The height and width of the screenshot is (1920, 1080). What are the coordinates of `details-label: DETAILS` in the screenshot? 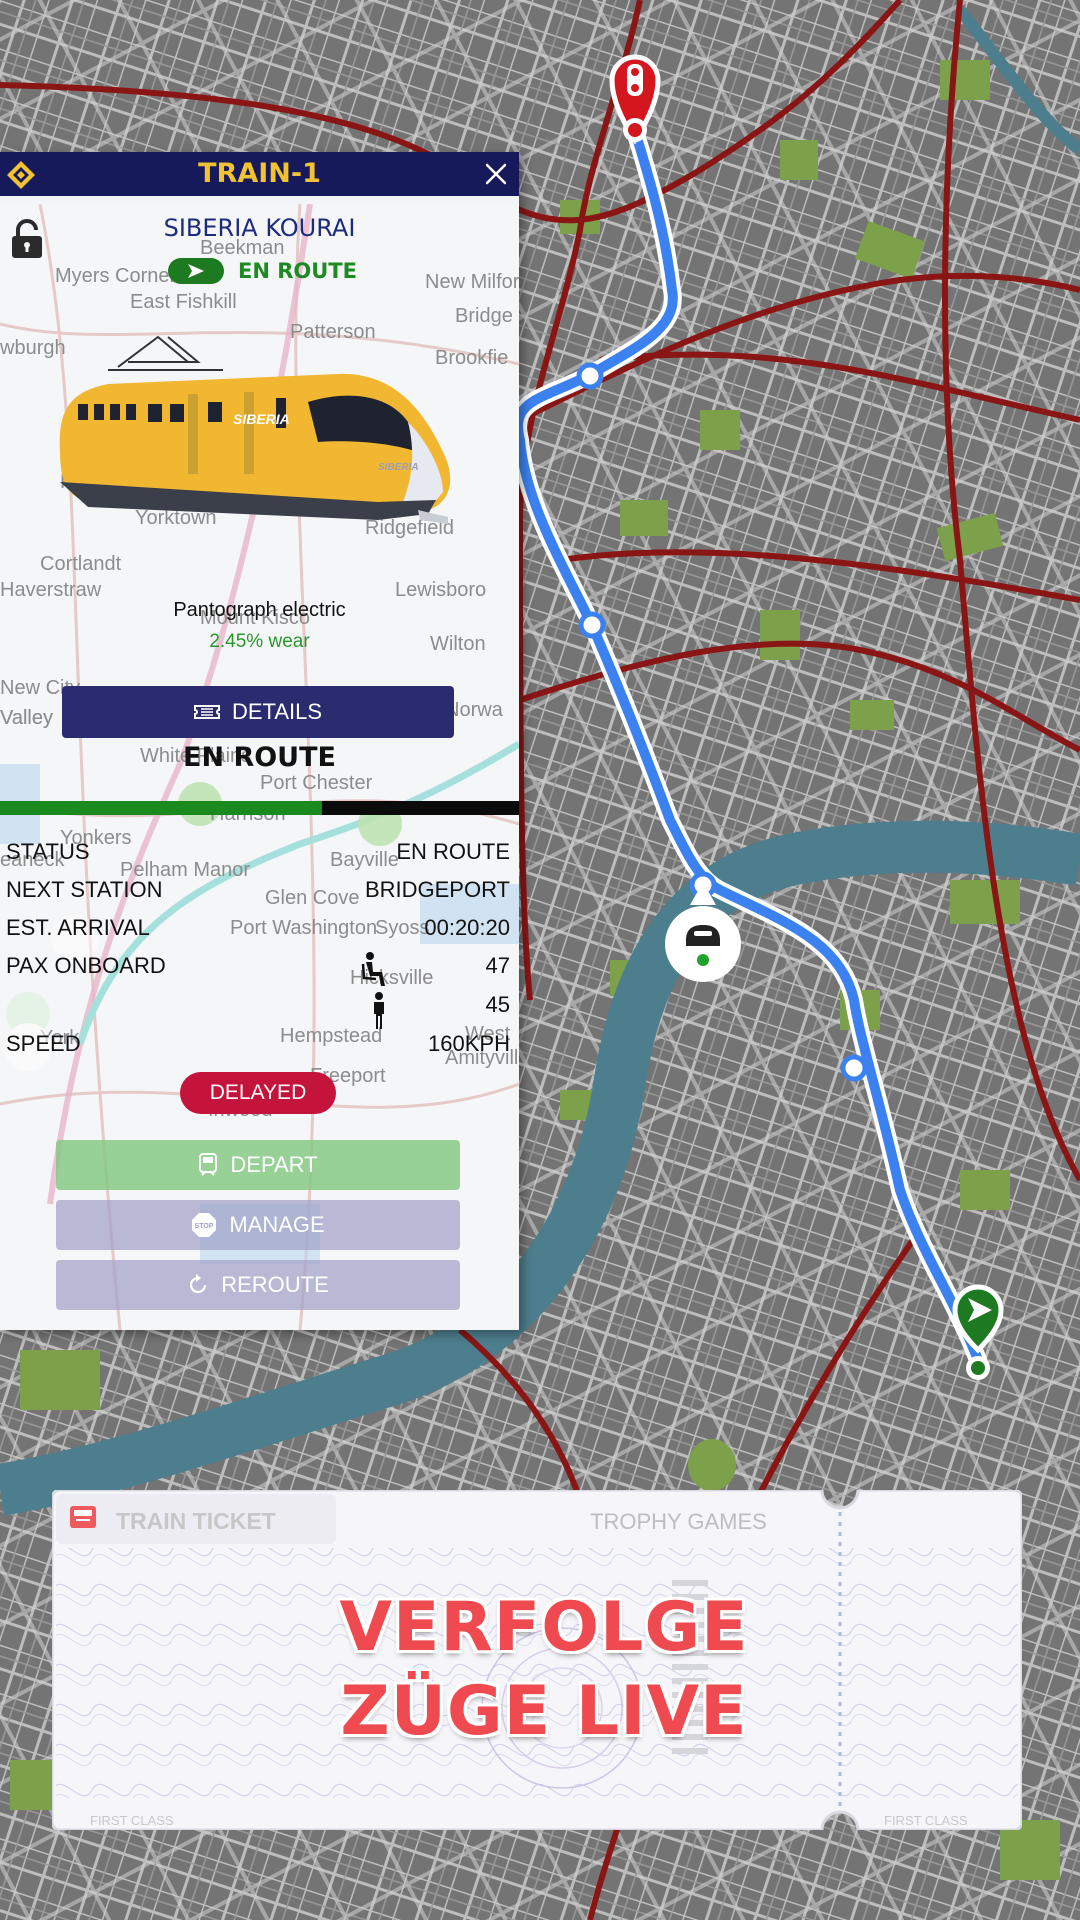 It's located at (277, 711).